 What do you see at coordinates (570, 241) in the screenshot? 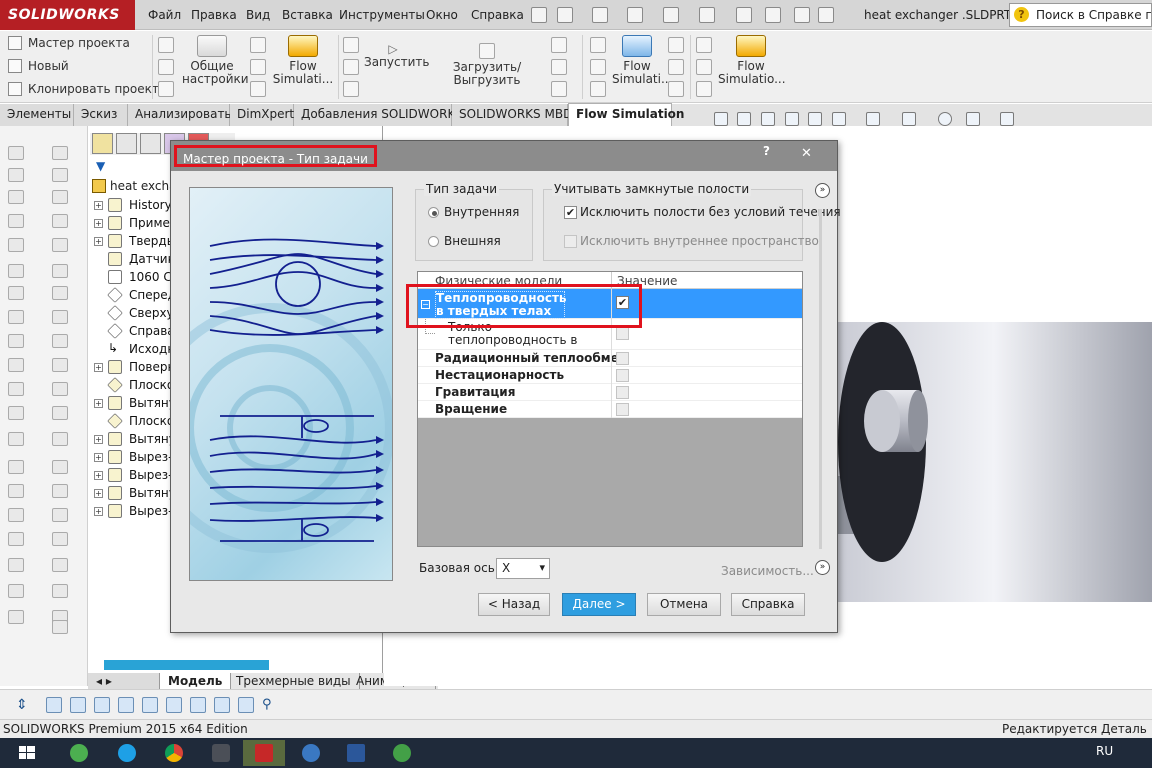
I see `exclude-internal-checkbox` at bounding box center [570, 241].